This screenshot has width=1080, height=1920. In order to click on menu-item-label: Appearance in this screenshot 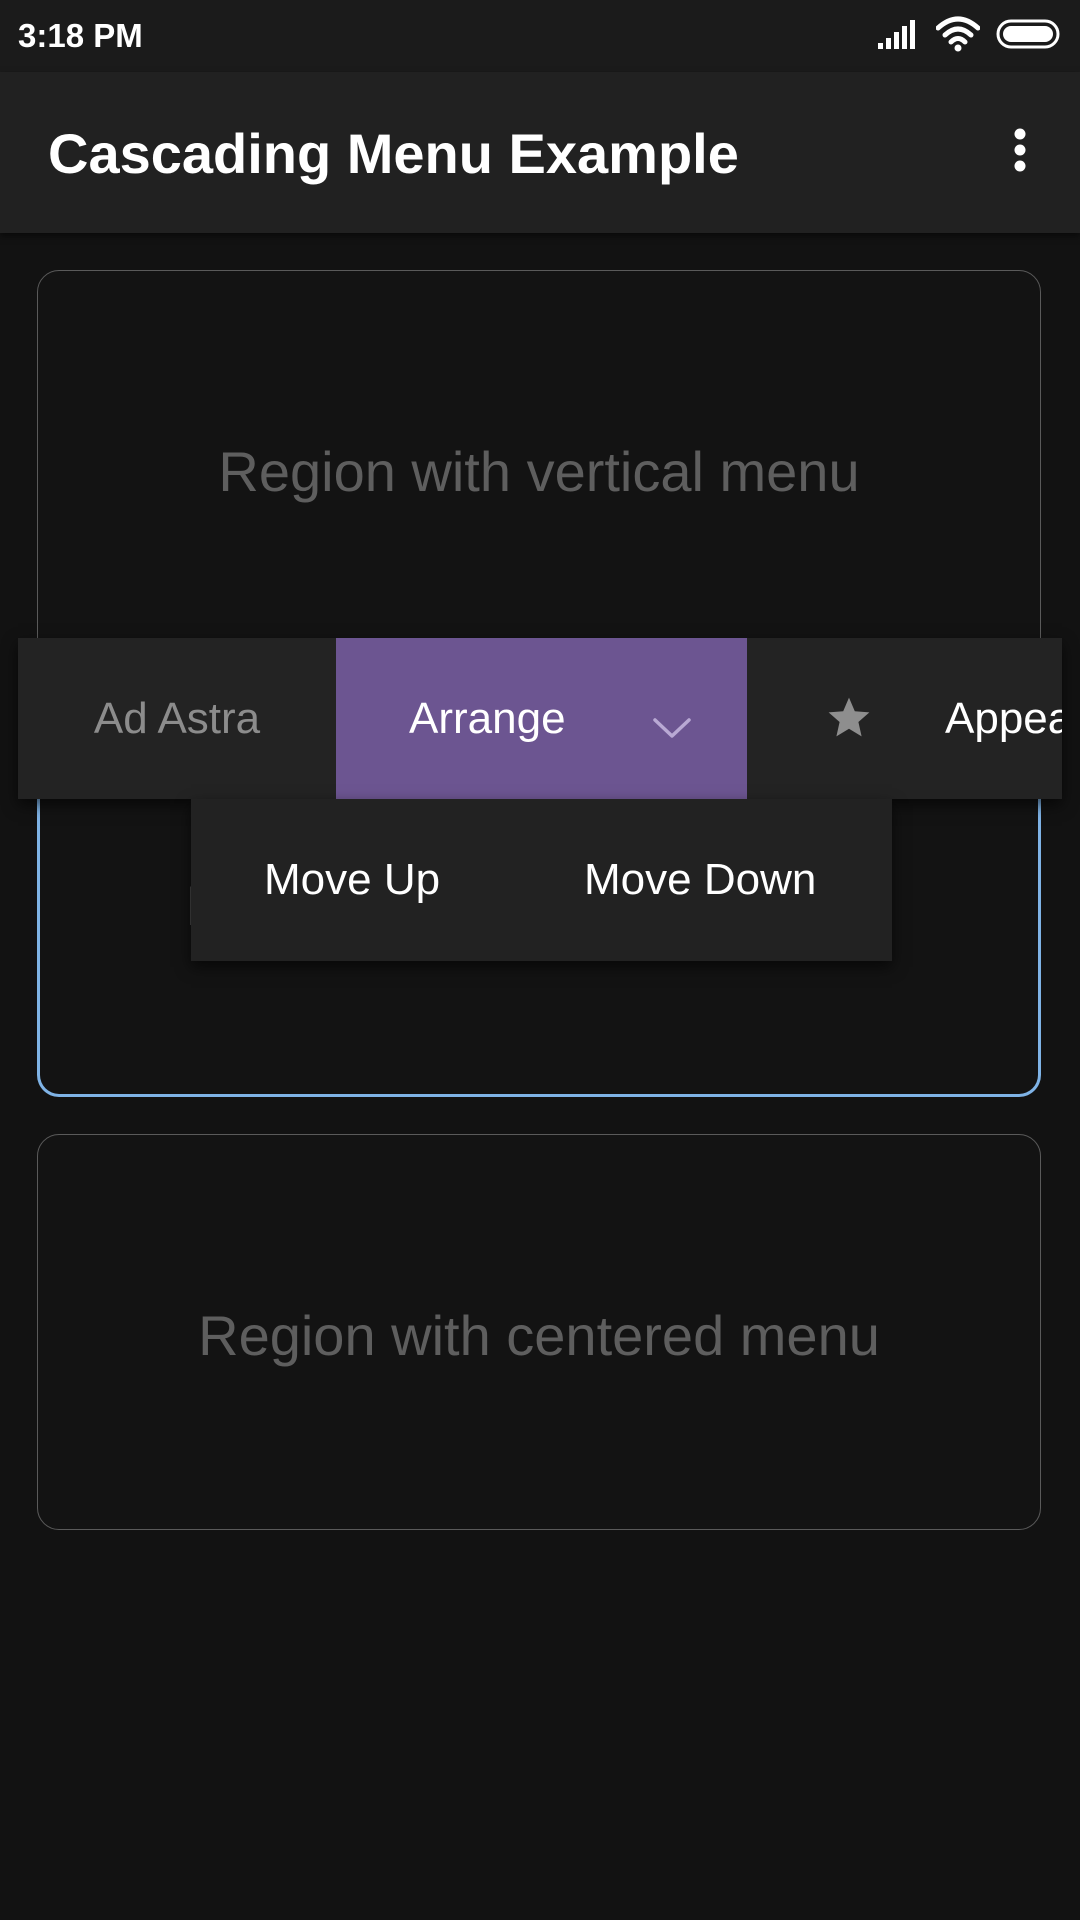, I will do `click(1003, 718)`.